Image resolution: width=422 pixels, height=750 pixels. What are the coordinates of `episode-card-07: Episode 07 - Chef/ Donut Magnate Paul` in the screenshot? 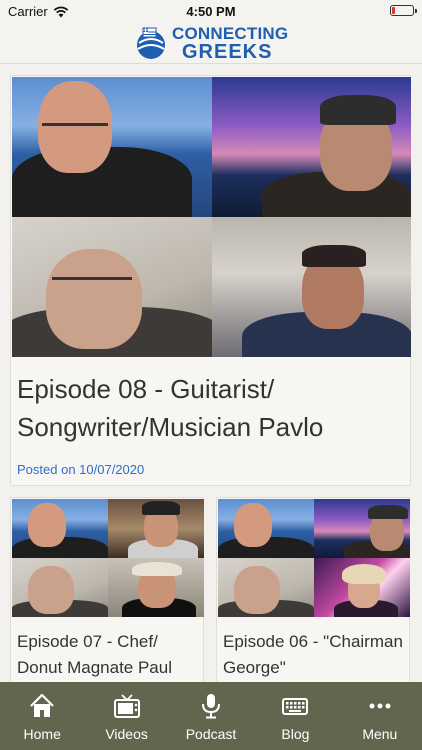 It's located at (107, 589).